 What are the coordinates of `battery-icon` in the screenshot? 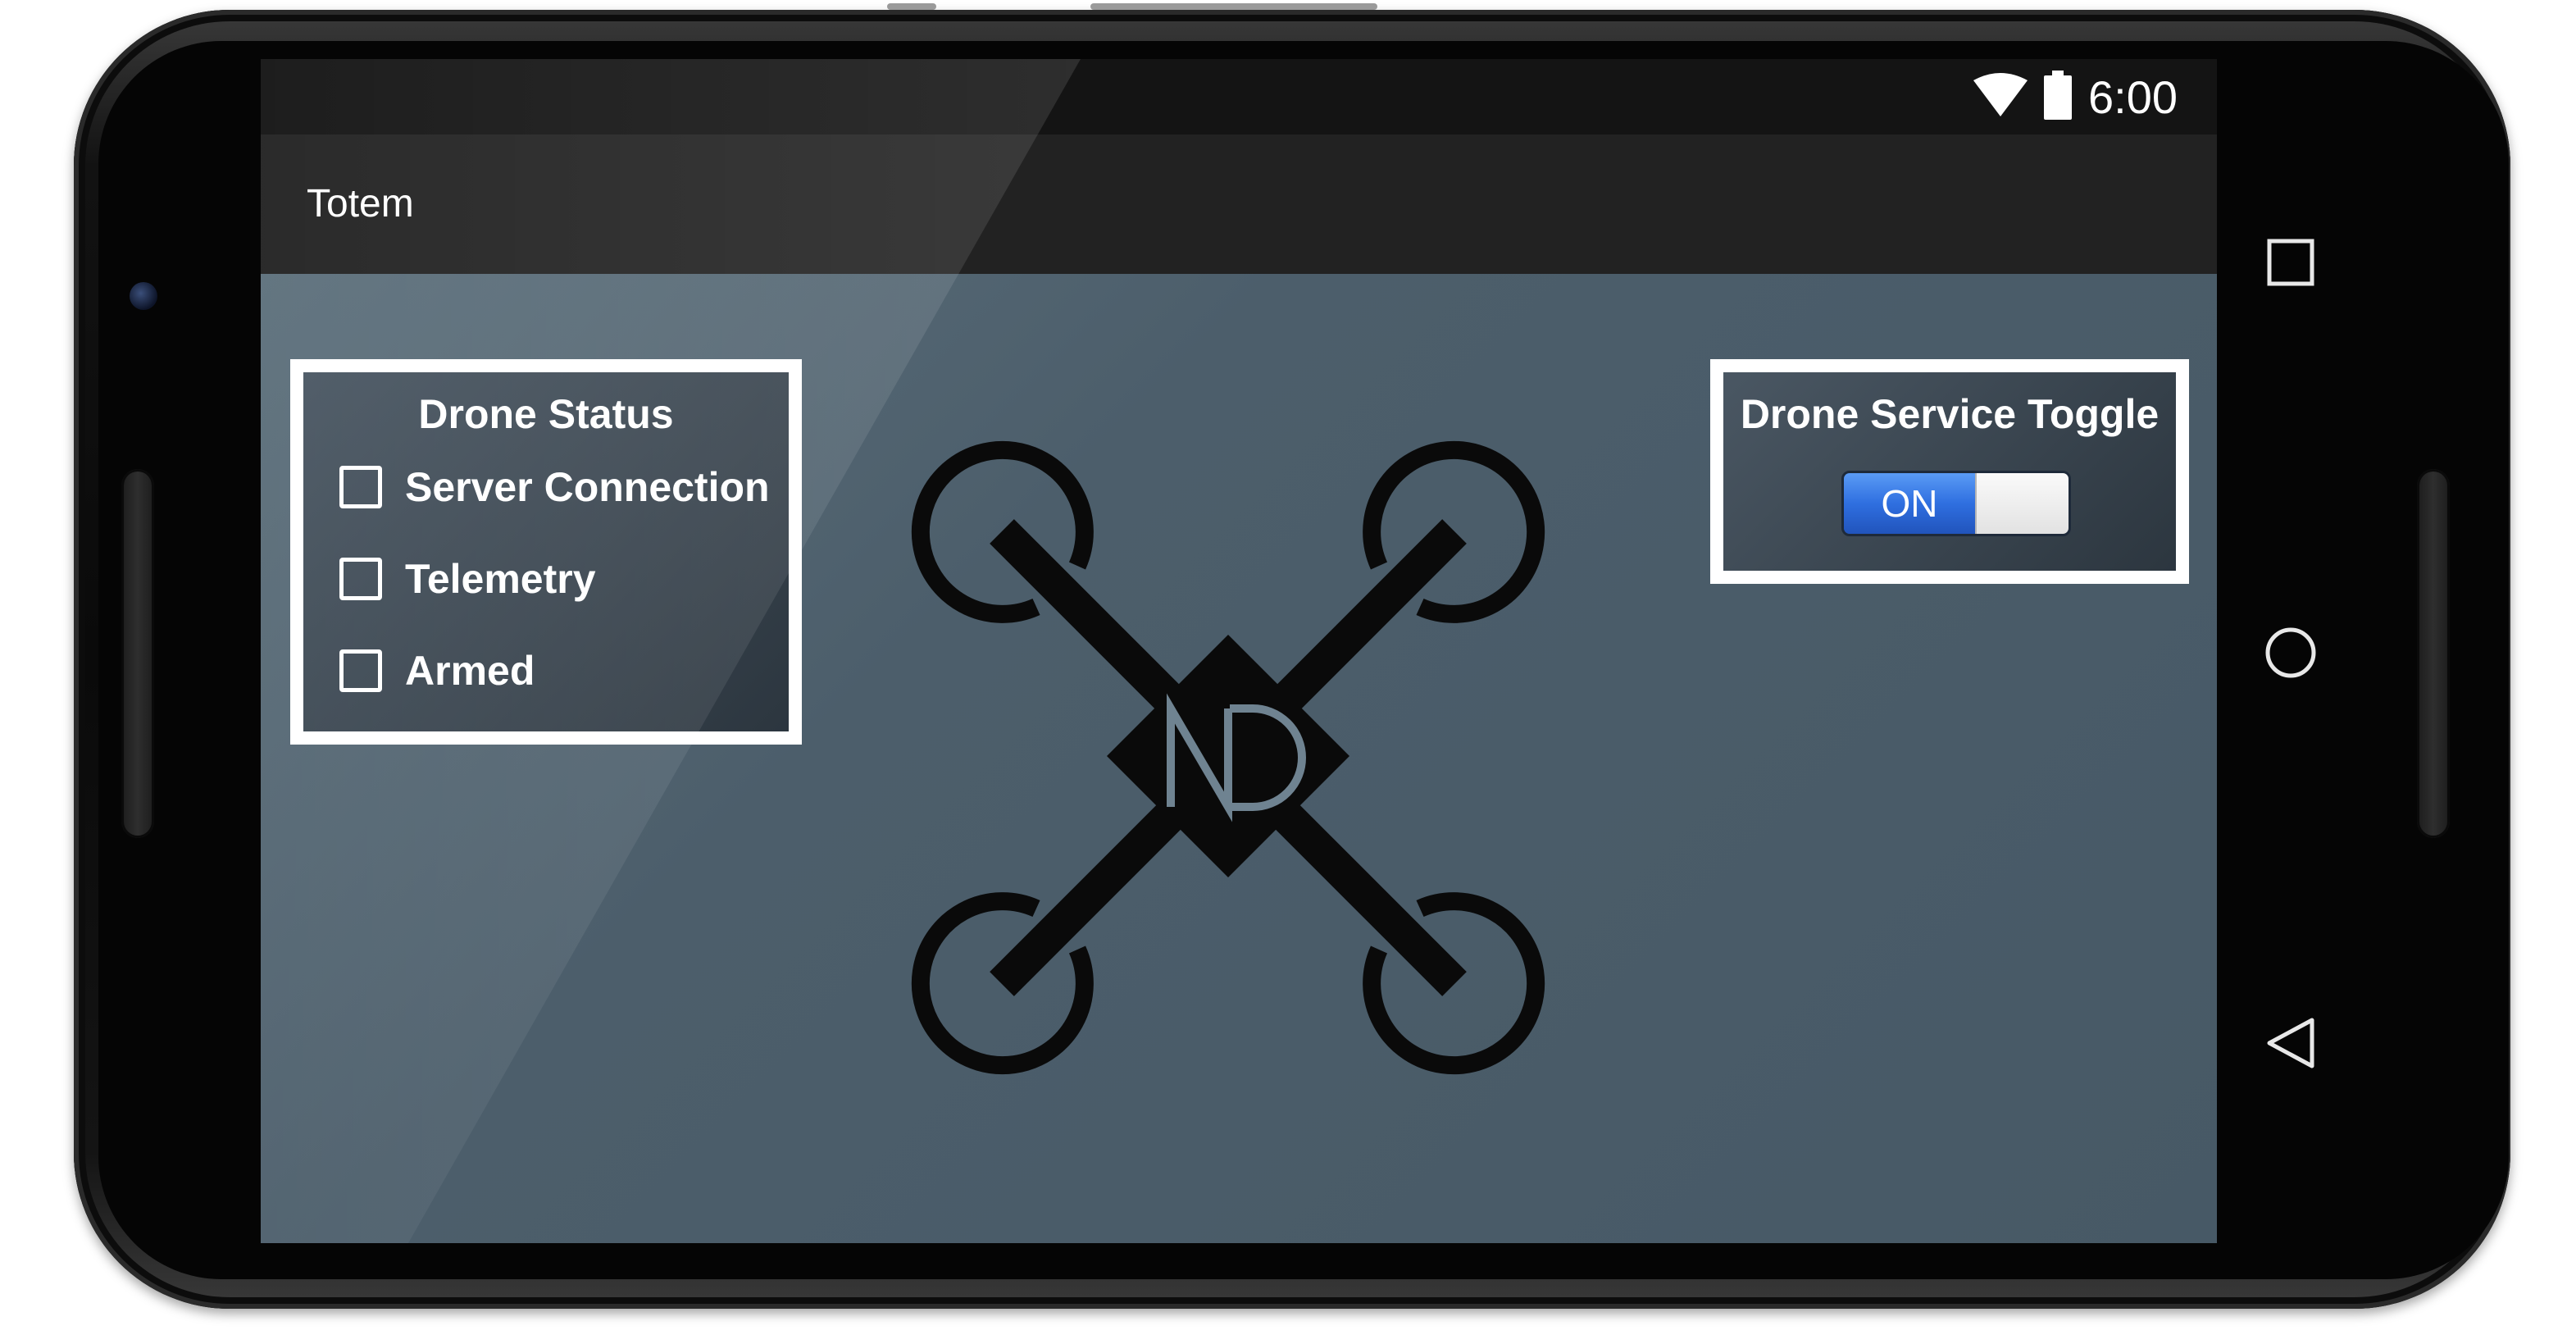 It's located at (2057, 97).